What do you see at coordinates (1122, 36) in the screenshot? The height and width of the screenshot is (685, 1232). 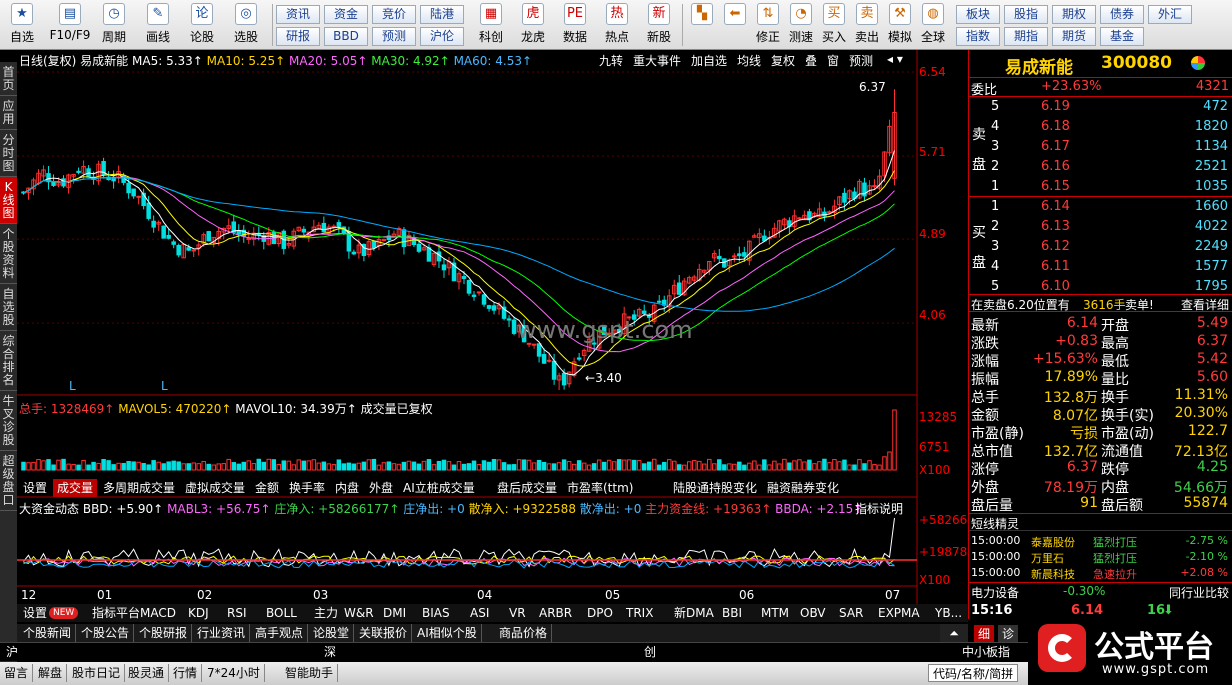 I see `toolbar2-sm-3-1: 基金` at bounding box center [1122, 36].